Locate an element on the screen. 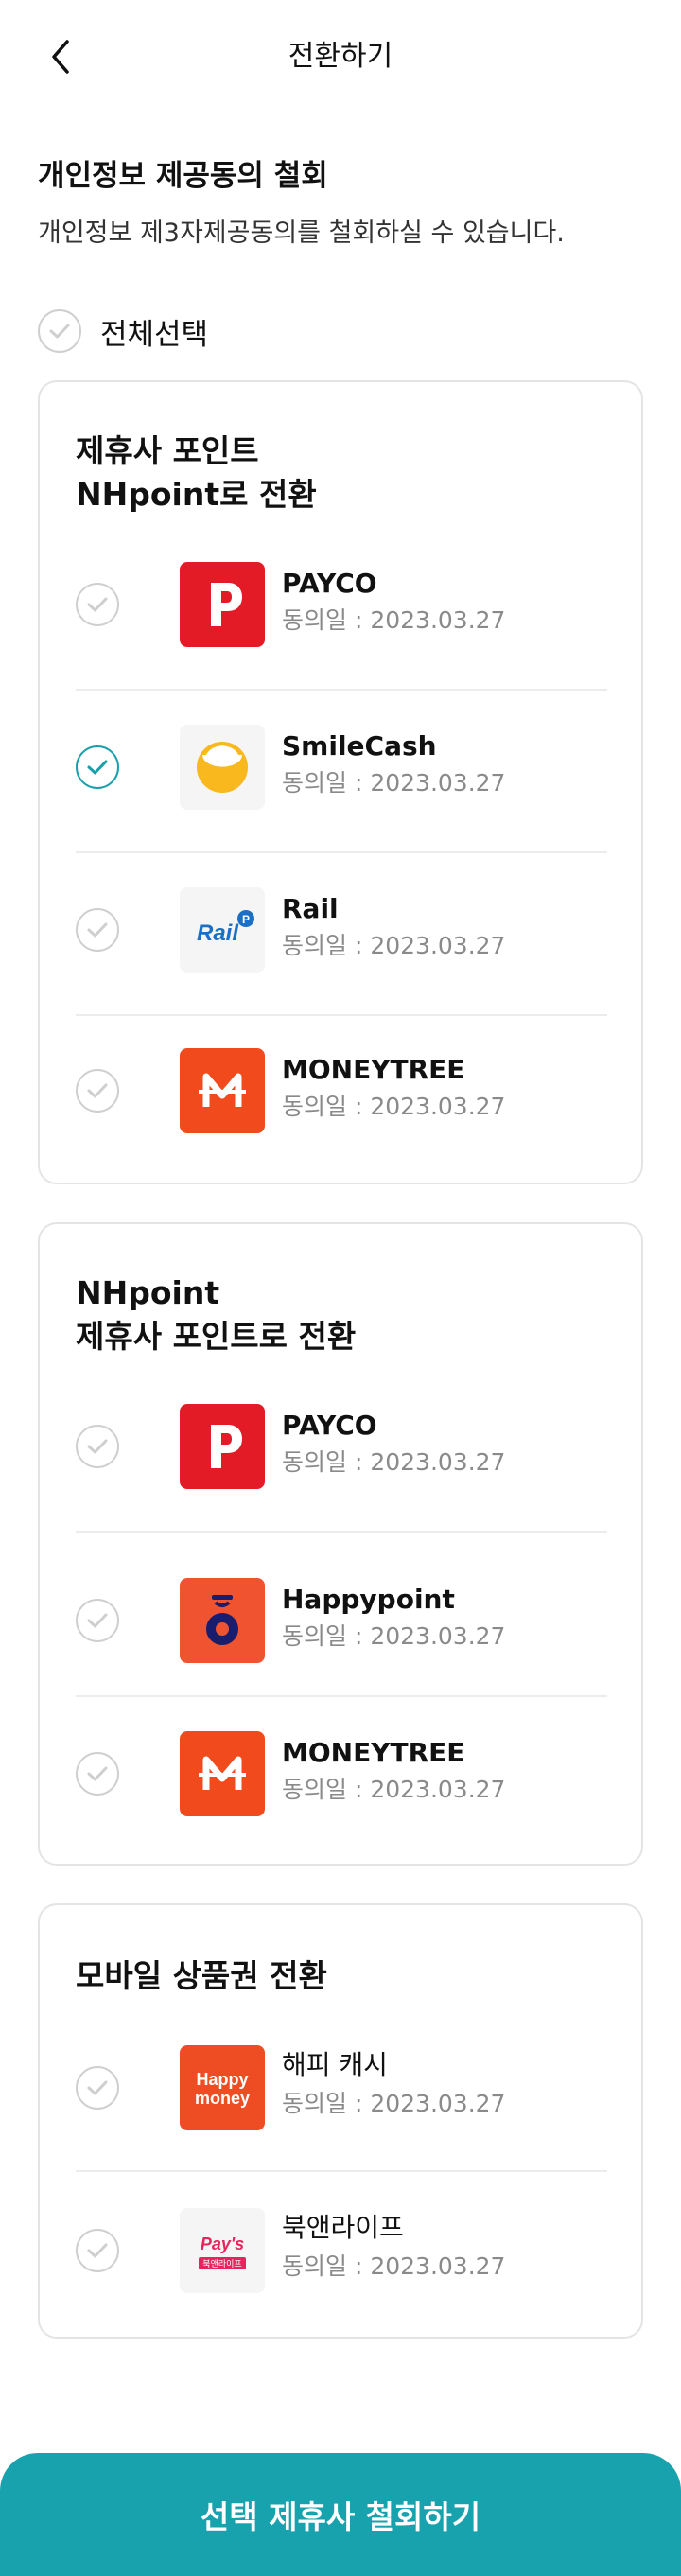 This screenshot has height=2576, width=681. partner-row-happypoint: Happypoint 동의일 : 2023.03.27 is located at coordinates (341, 1620).